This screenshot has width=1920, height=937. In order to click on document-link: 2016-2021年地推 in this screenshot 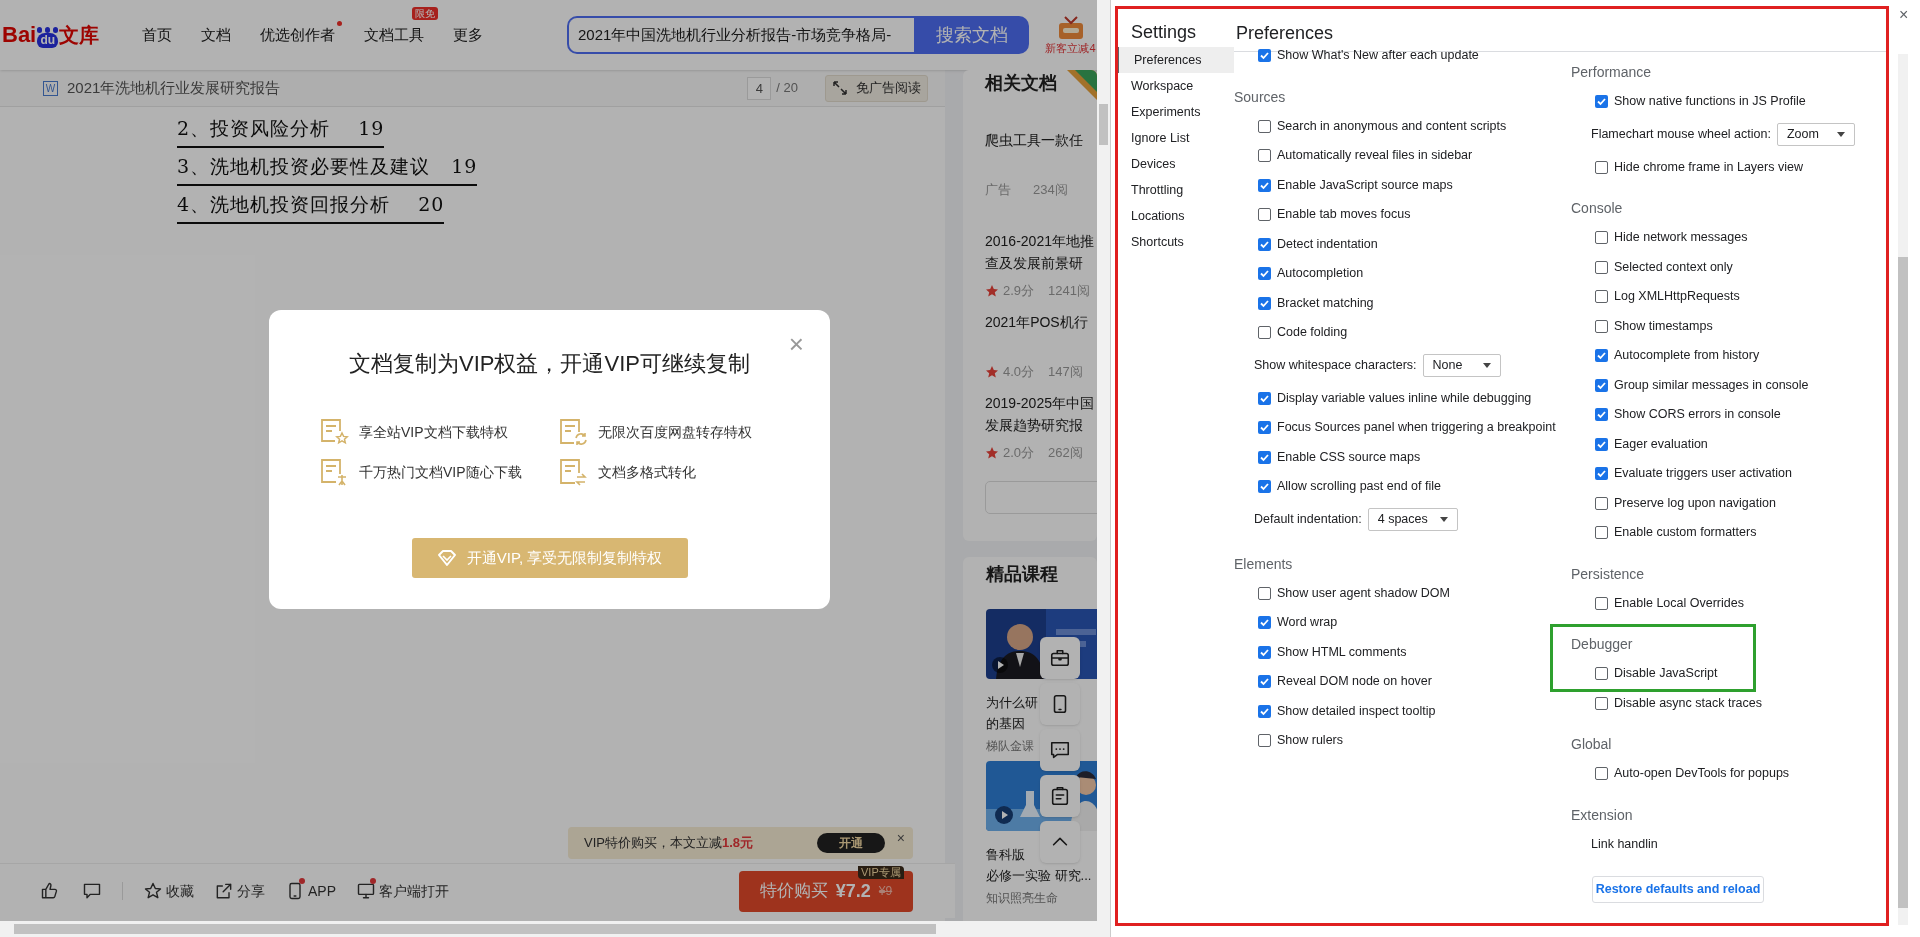, I will do `click(1041, 241)`.